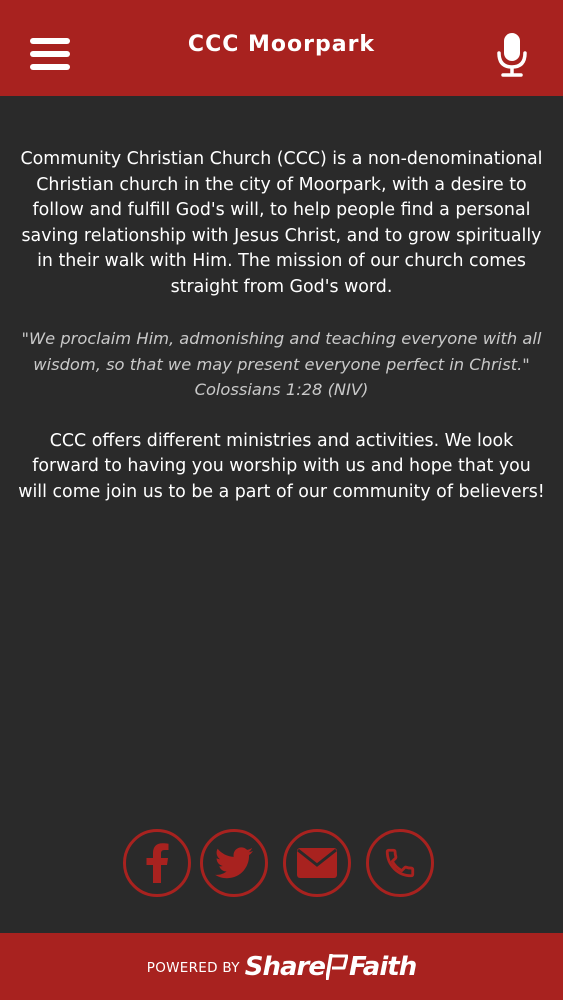  I want to click on footer-bar: POWERED BY Share Faith, so click(281, 966).